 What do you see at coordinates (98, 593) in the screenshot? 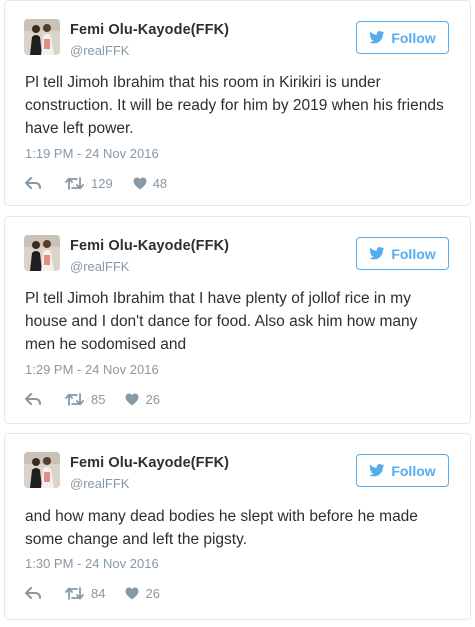
I see `retweet-count: 84` at bounding box center [98, 593].